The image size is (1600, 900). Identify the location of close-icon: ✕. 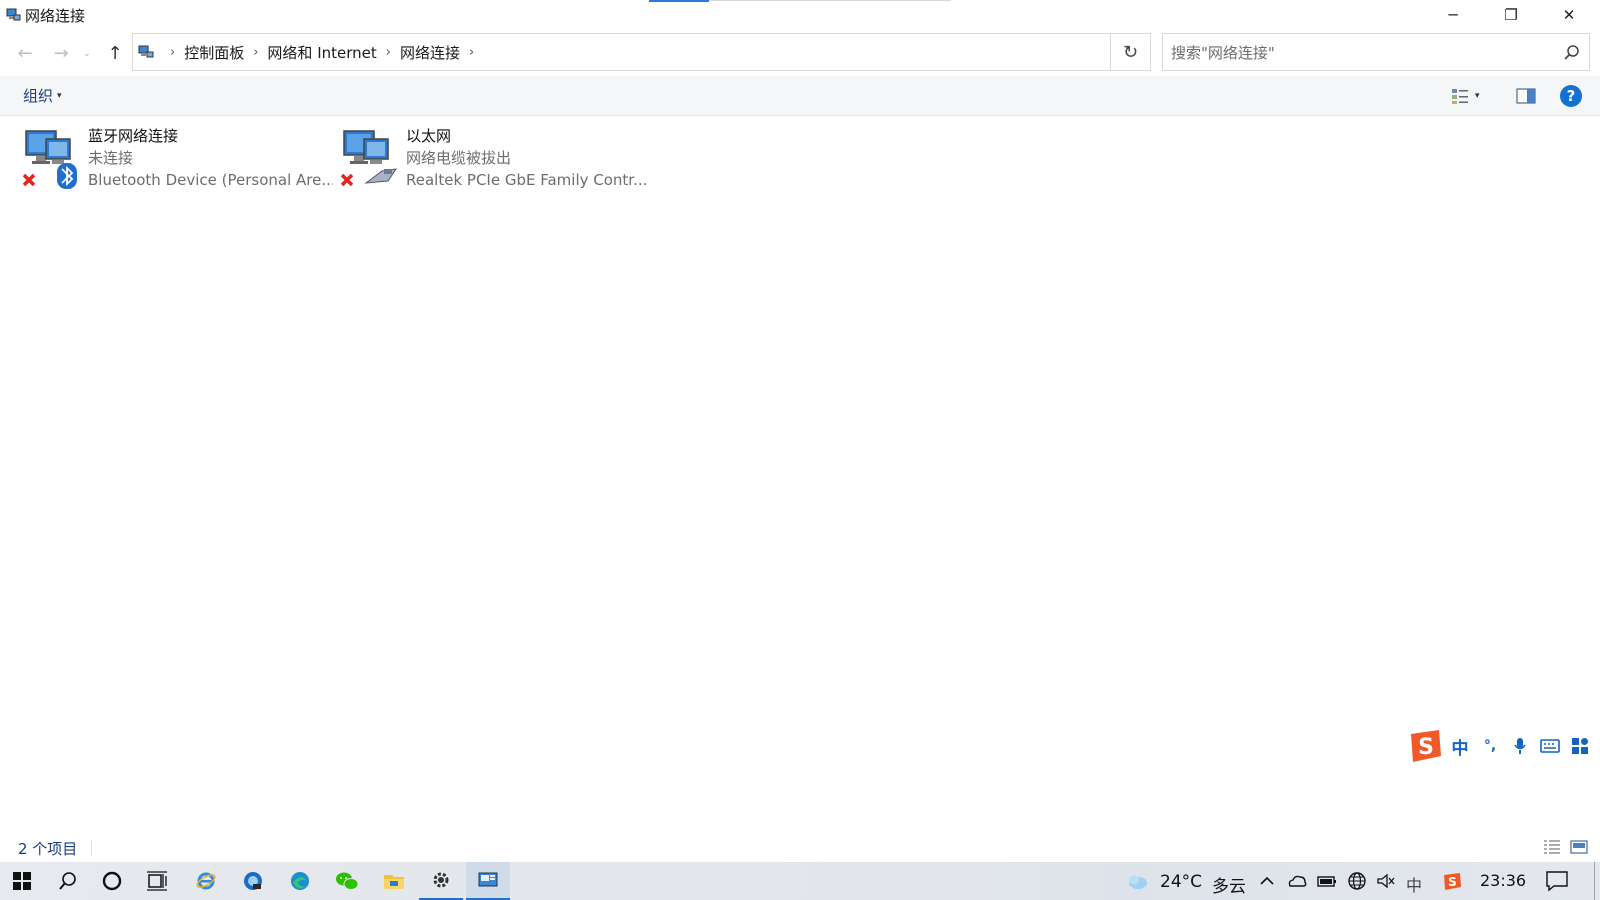
(1569, 15).